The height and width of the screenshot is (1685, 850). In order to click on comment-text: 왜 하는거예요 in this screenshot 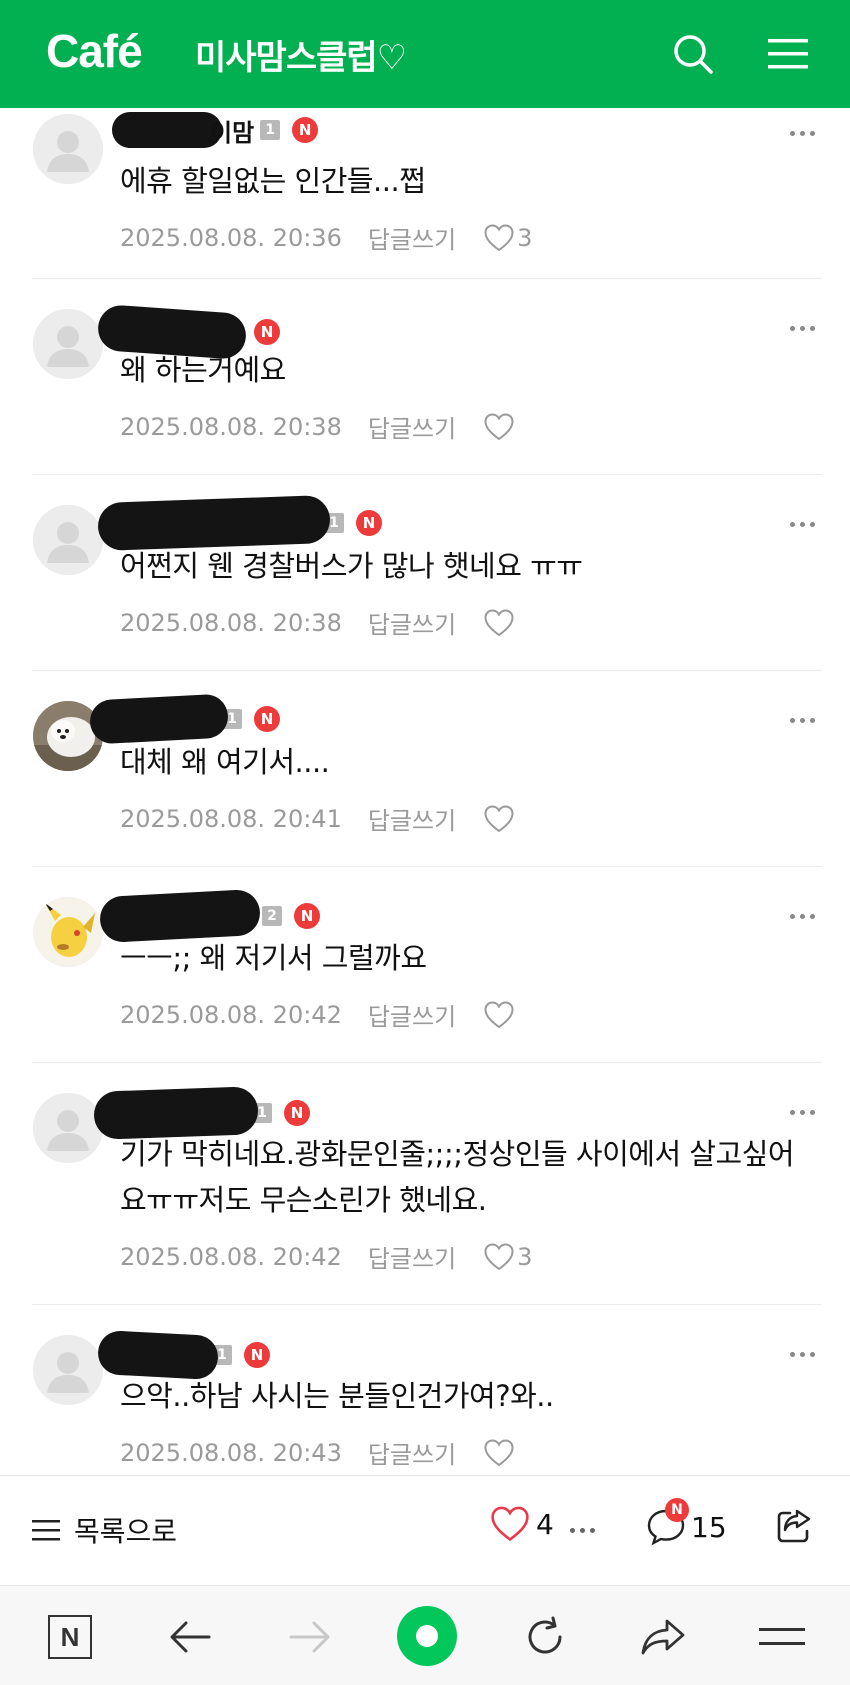, I will do `click(203, 370)`.